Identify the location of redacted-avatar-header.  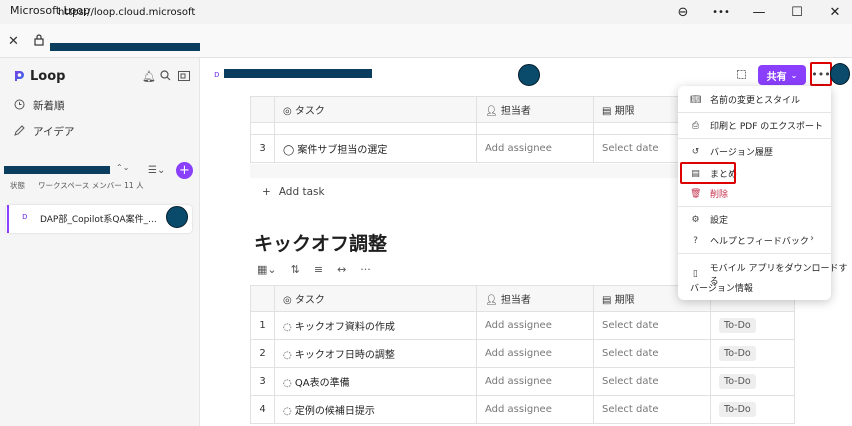
(529, 75).